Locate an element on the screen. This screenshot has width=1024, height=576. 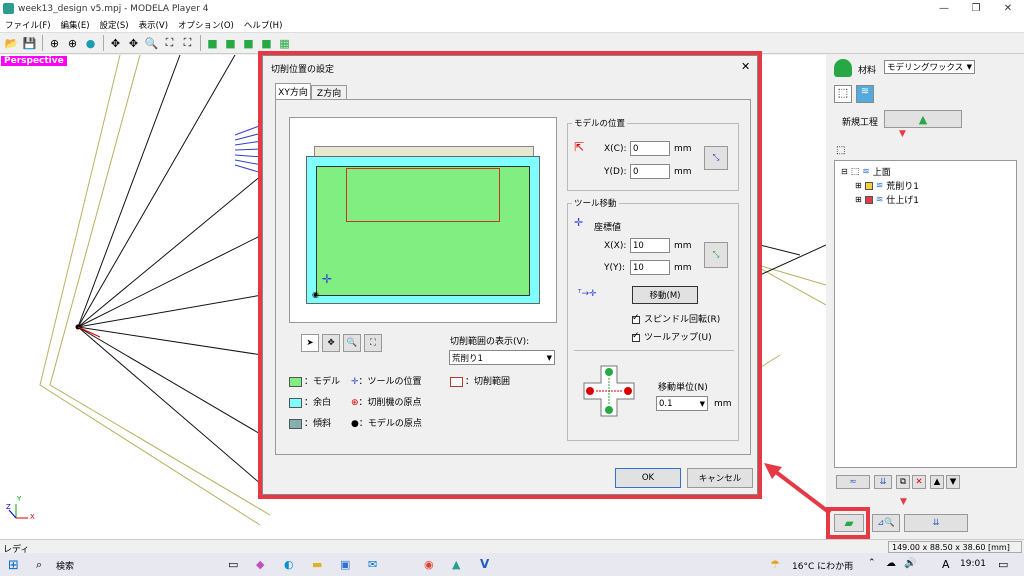
legend-slope: ：傾斜 is located at coordinates (310, 422).